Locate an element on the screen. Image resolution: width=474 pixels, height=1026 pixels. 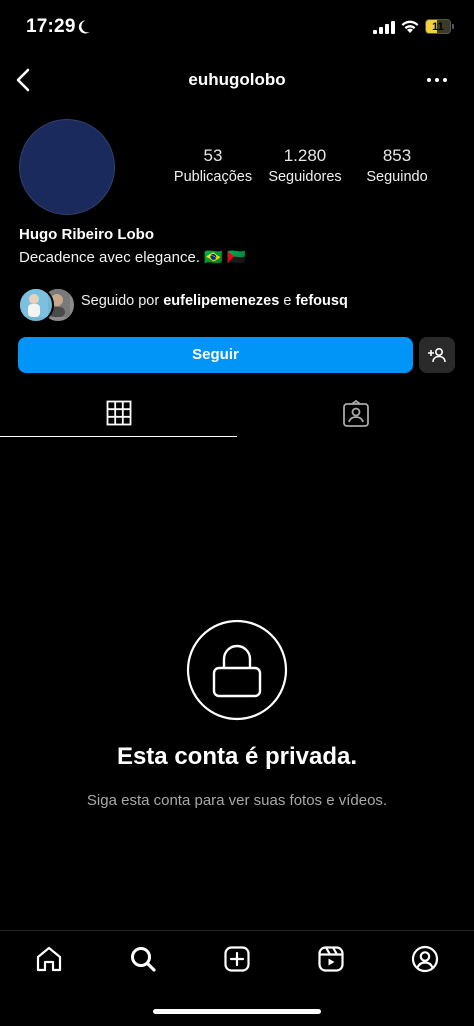
create-icon is located at coordinates (237, 959).